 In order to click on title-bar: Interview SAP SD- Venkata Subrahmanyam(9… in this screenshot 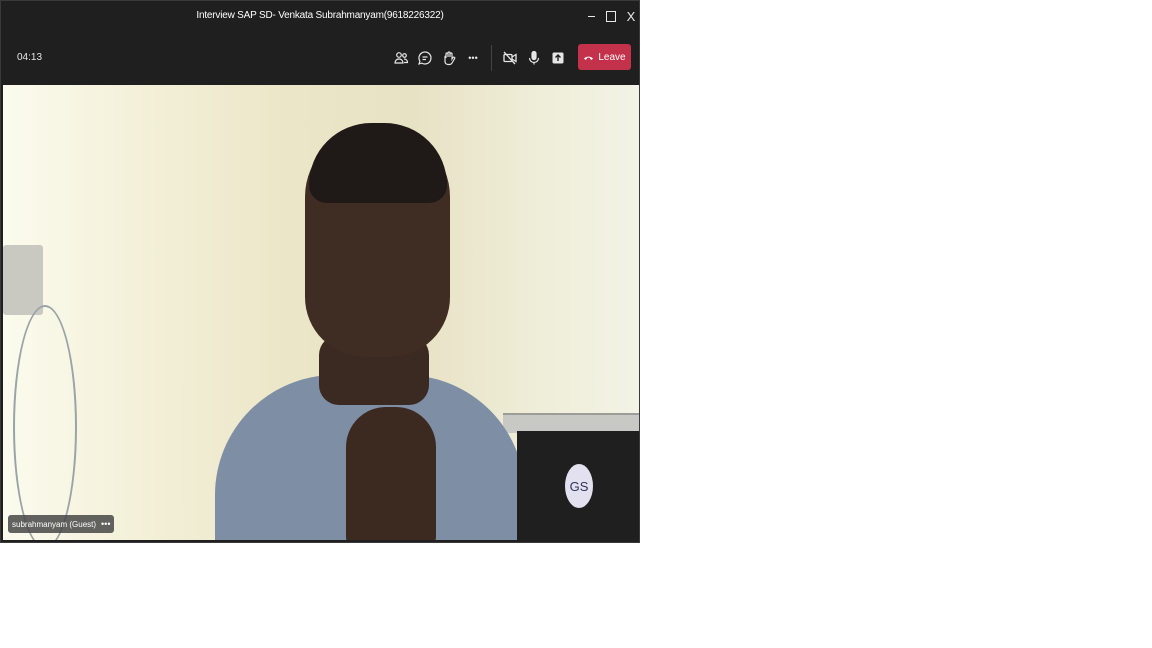, I will do `click(320, 17)`.